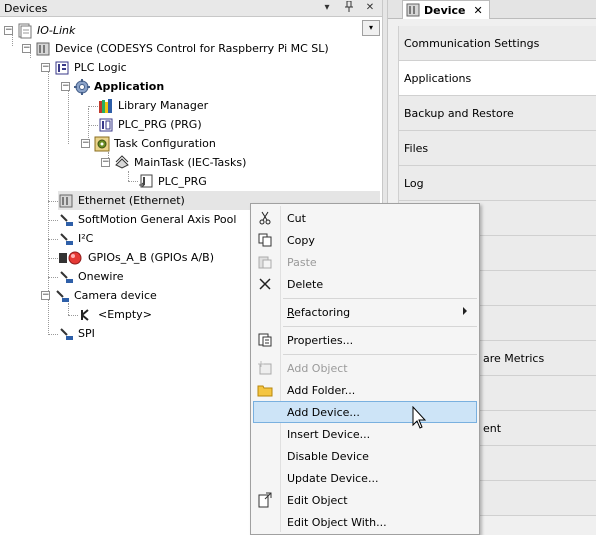 This screenshot has height=535, width=596. What do you see at coordinates (26, 8) in the screenshot?
I see `devices-pane-title: Devices` at bounding box center [26, 8].